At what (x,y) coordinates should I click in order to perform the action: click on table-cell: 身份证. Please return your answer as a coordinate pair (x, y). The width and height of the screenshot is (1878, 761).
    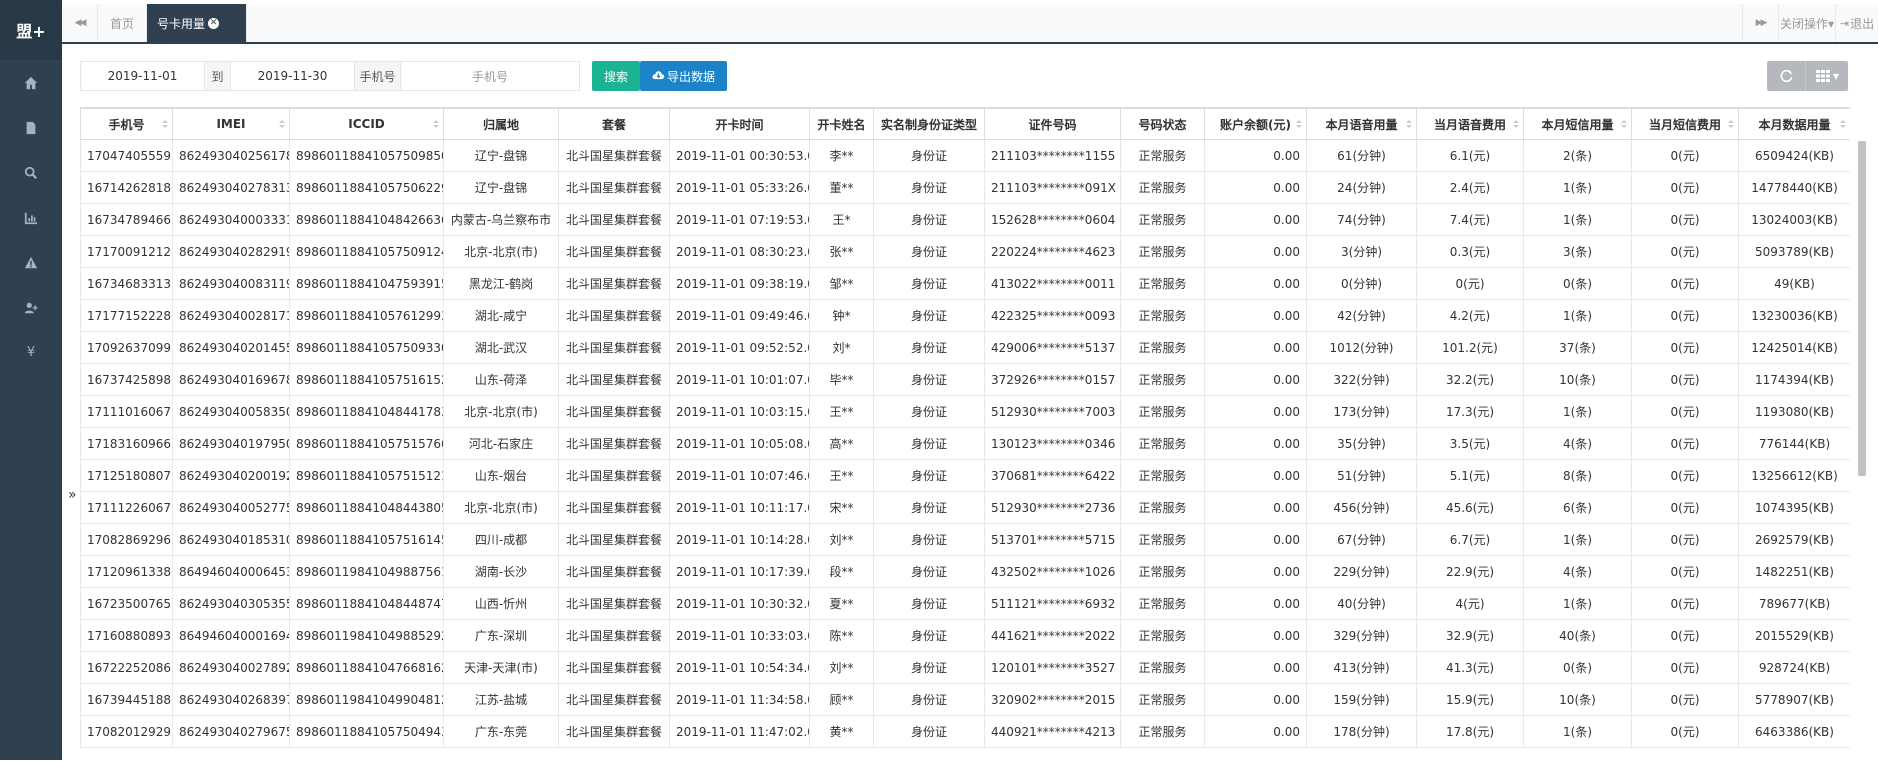
    Looking at the image, I should click on (929, 571).